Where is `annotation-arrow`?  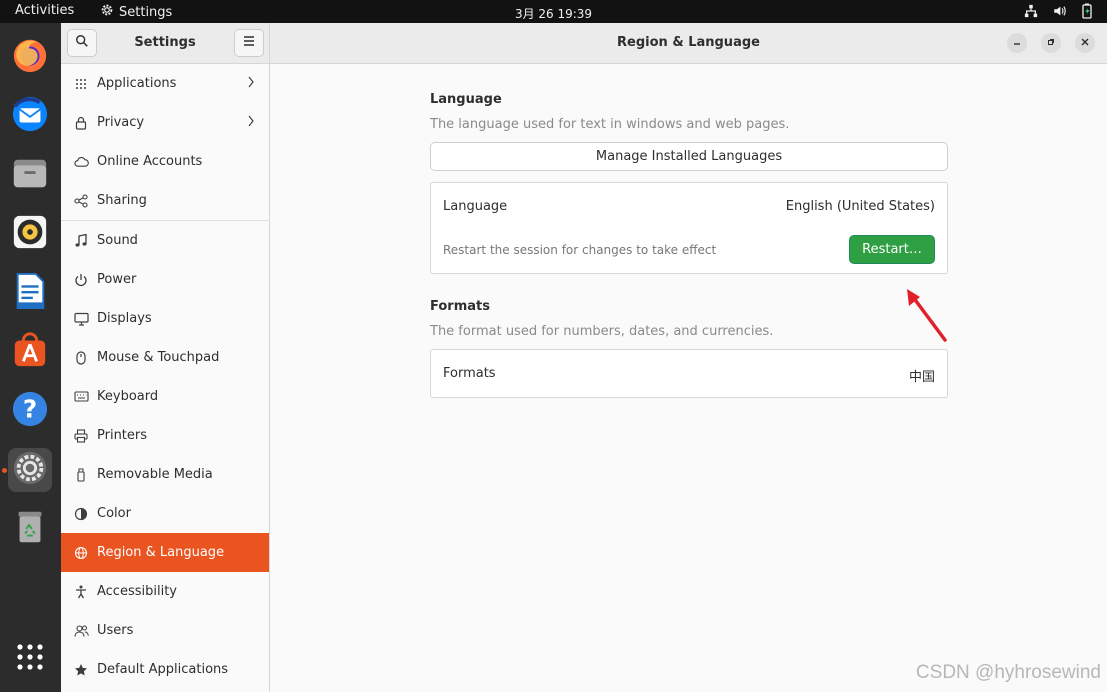 annotation-arrow is located at coordinates (924, 318).